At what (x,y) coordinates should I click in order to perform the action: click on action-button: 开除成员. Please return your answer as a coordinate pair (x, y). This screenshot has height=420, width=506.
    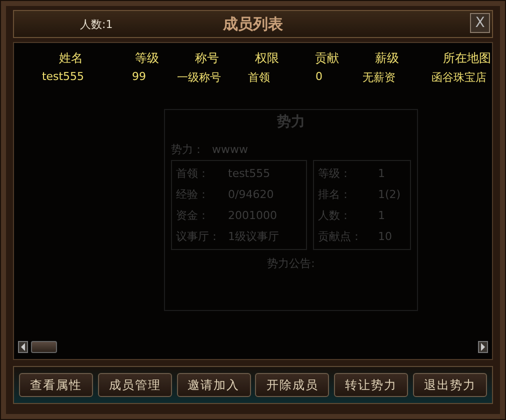
    Looking at the image, I should click on (292, 385).